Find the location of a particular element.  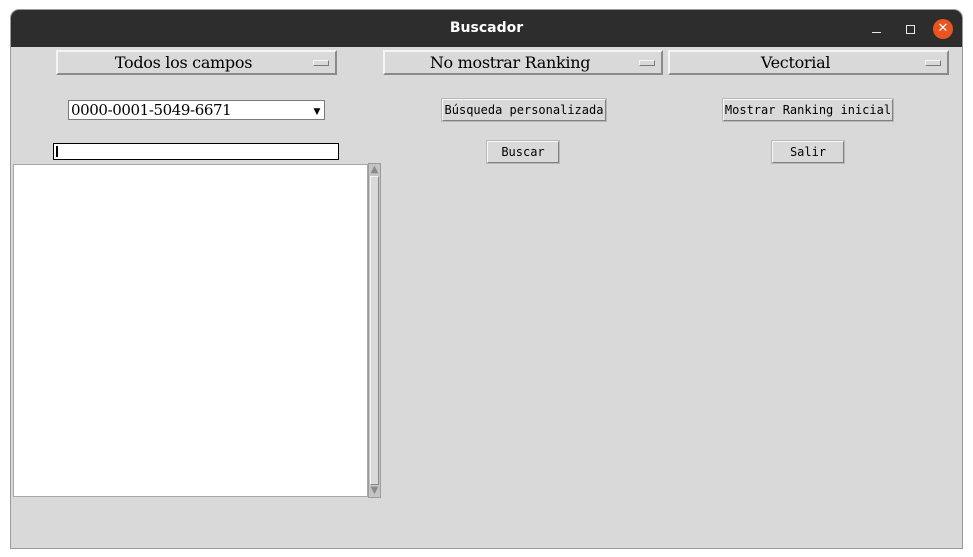

chevron-down-icon: ▼ is located at coordinates (317, 110).